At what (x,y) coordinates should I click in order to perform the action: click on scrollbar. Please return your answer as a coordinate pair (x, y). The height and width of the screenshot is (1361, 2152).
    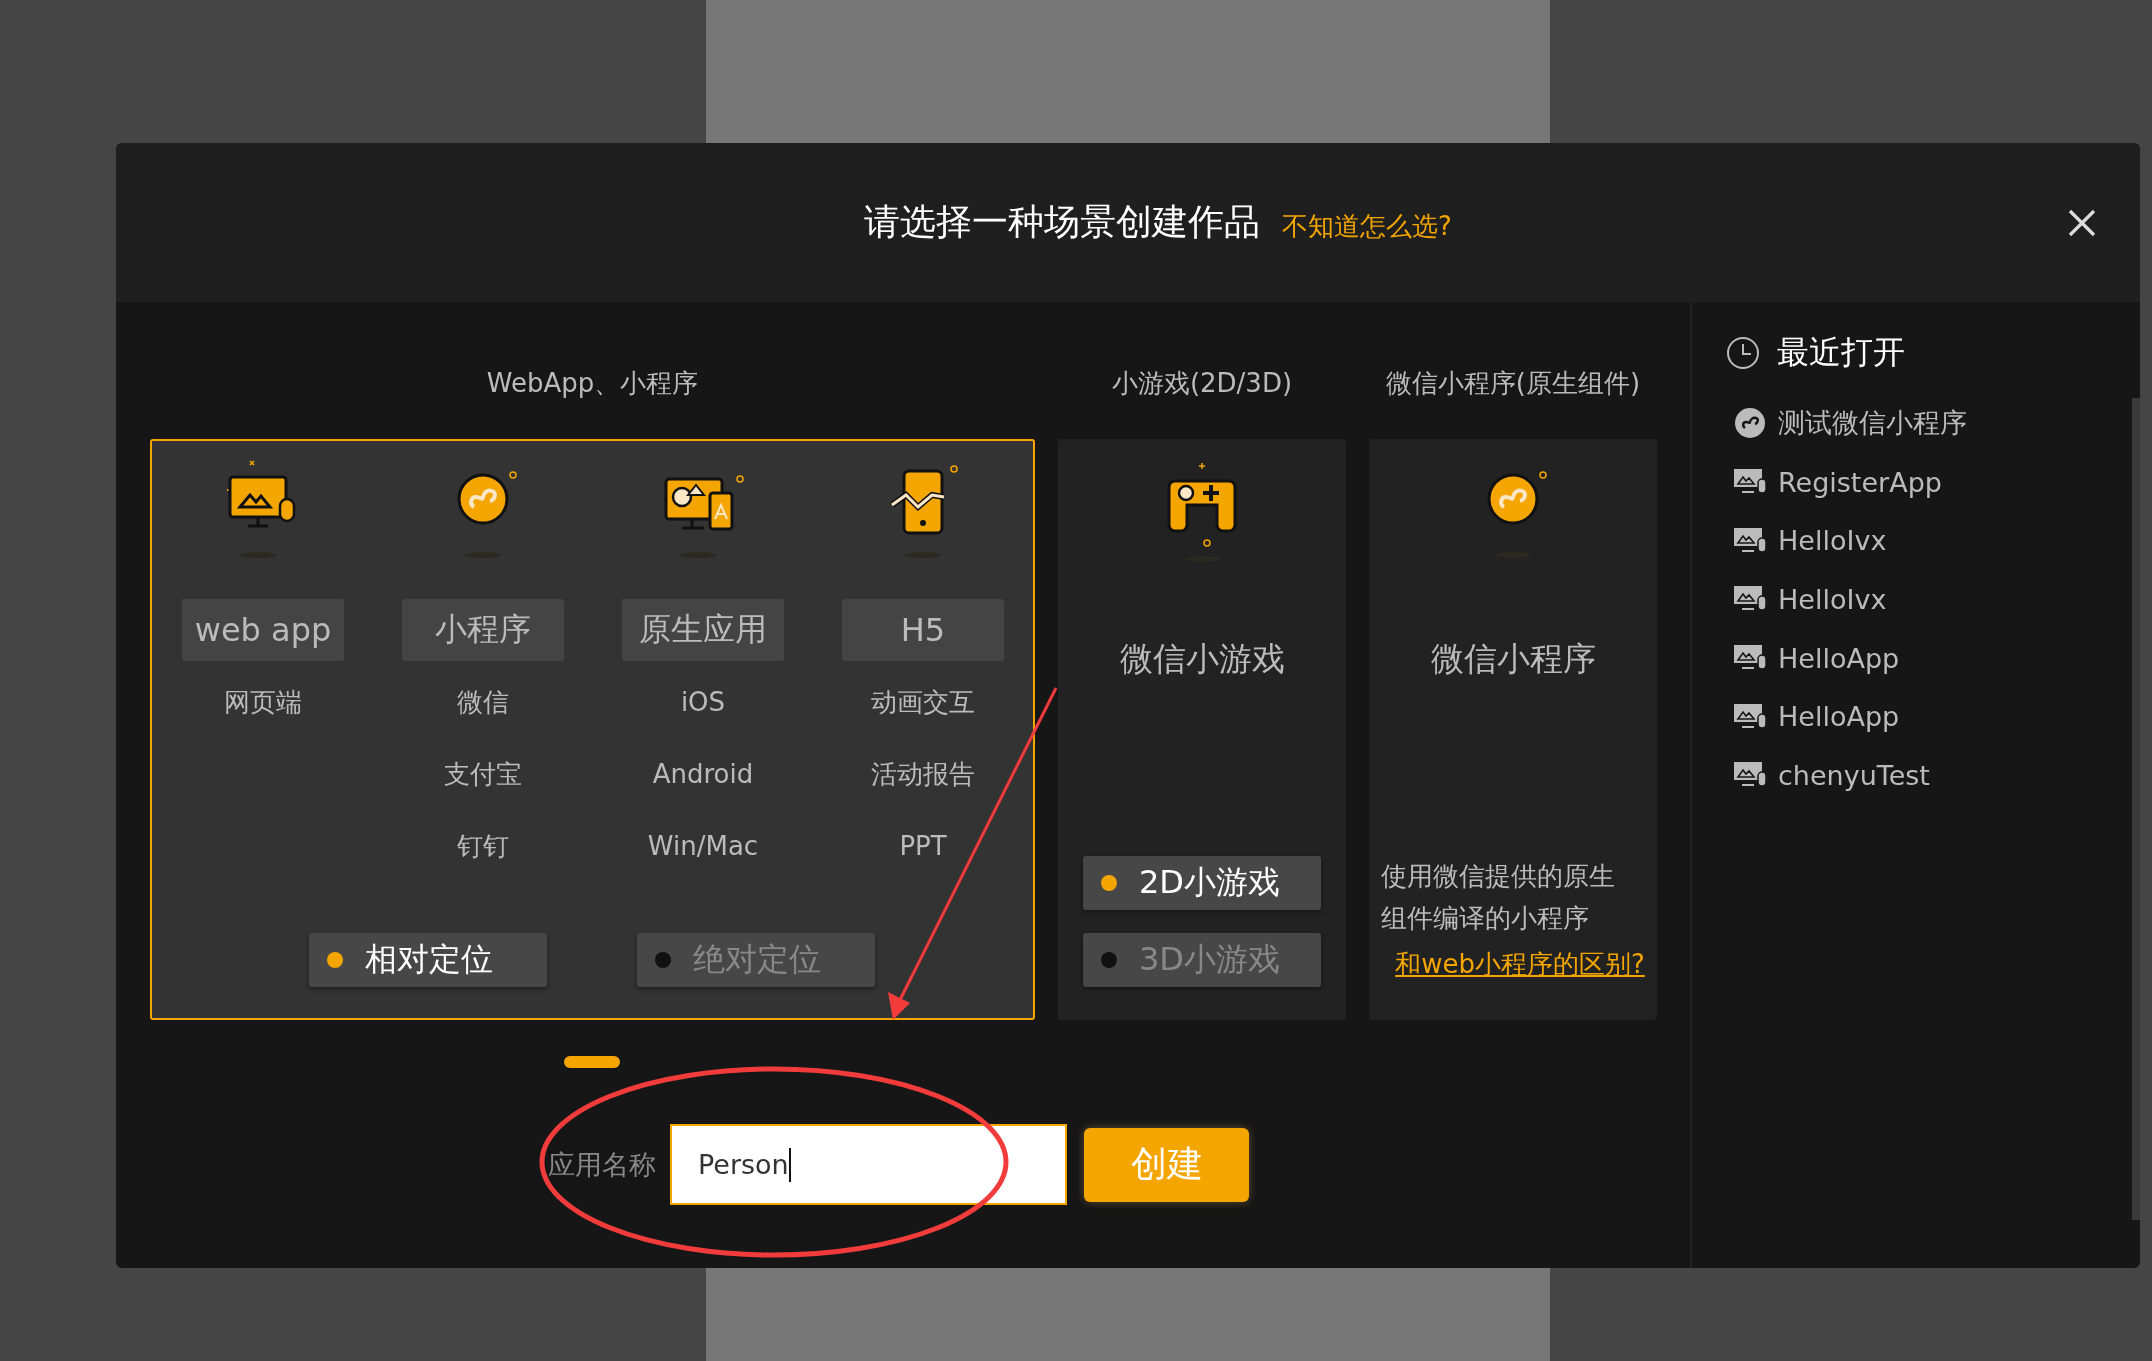
    Looking at the image, I should click on (2136, 809).